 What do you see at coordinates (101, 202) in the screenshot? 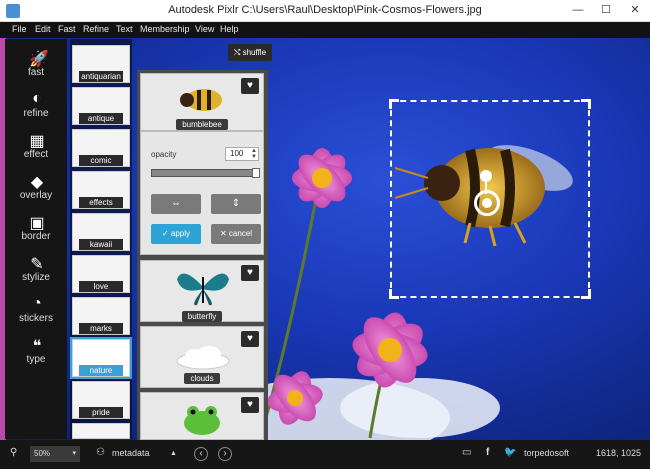
I see `pack-label: effects` at bounding box center [101, 202].